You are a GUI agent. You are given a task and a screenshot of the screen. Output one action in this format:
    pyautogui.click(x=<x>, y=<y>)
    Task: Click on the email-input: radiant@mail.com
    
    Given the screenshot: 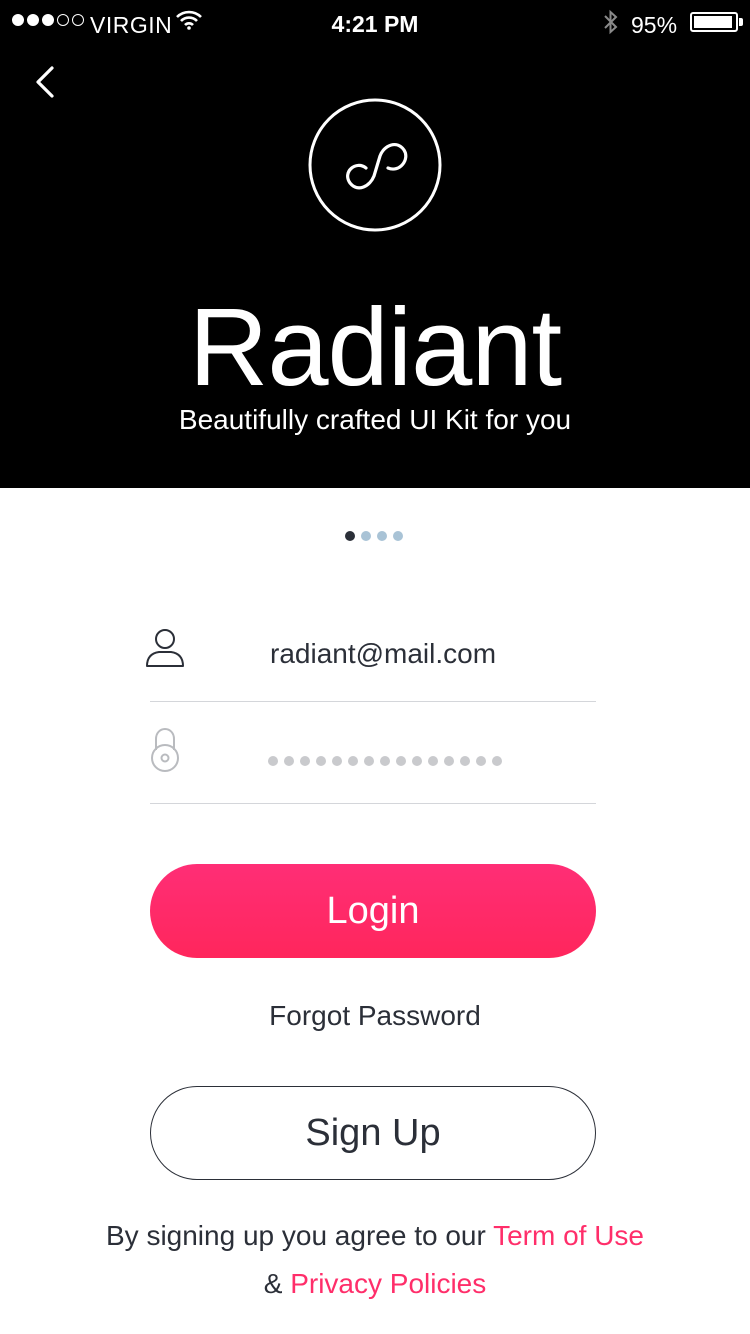 What is the action you would take?
    pyautogui.click(x=383, y=654)
    